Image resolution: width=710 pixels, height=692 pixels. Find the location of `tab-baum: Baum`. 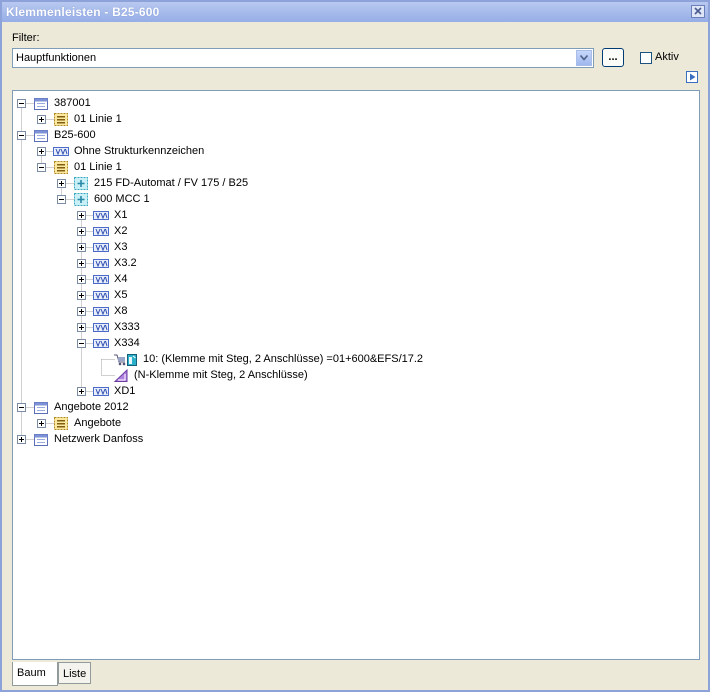

tab-baum: Baum is located at coordinates (35, 674).